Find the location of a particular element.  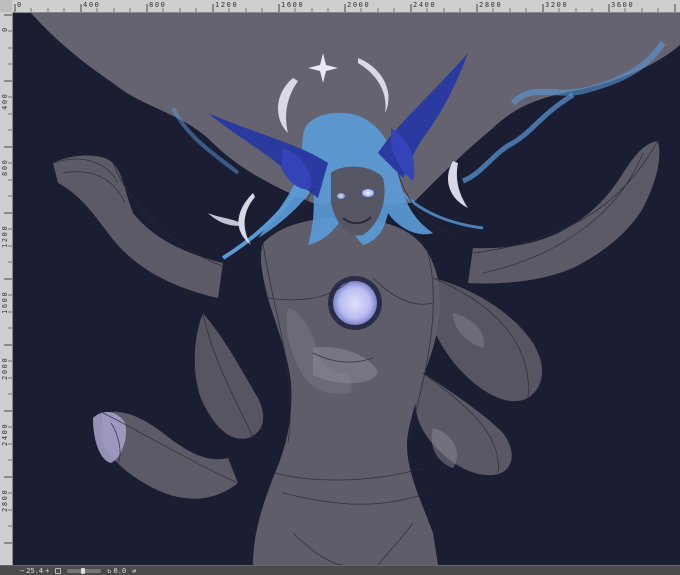

zoom-in-icon: + is located at coordinates (47, 571).